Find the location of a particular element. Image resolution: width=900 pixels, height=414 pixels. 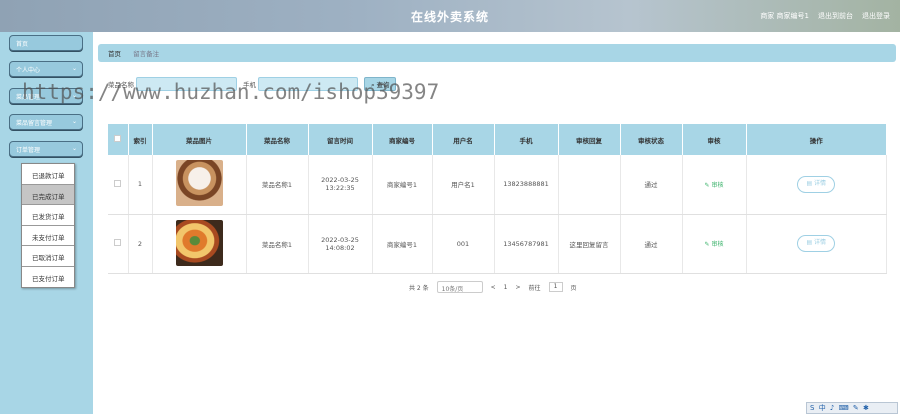

next-page-button: > is located at coordinates (518, 287).